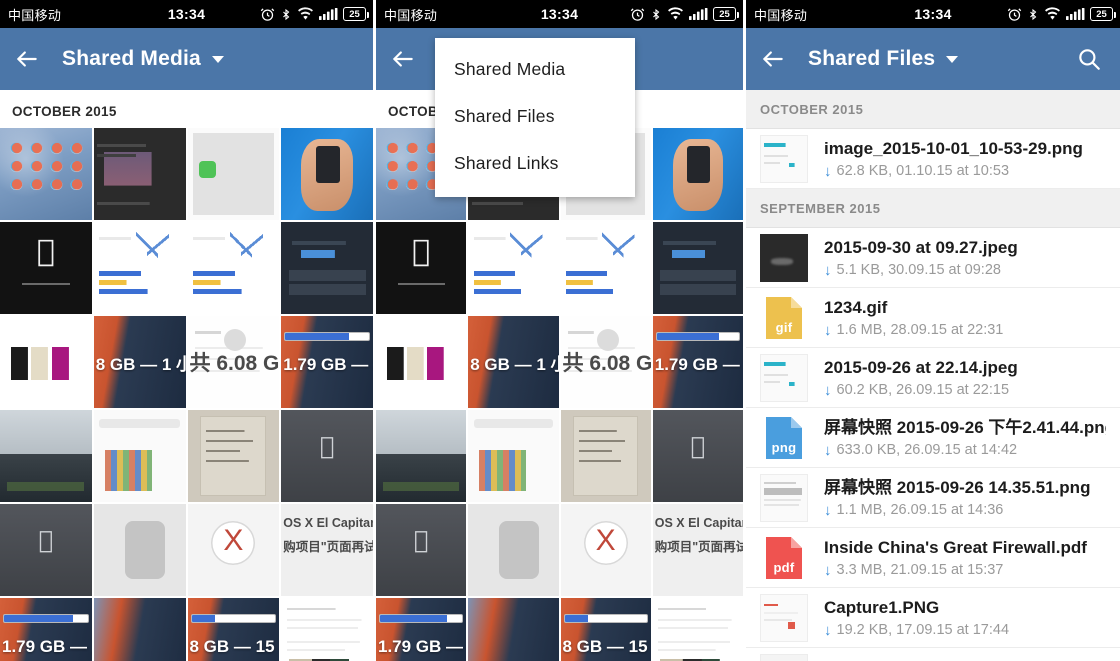  Describe the element at coordinates (1075, 14) in the screenshot. I see `cellular-signal-icon` at that location.